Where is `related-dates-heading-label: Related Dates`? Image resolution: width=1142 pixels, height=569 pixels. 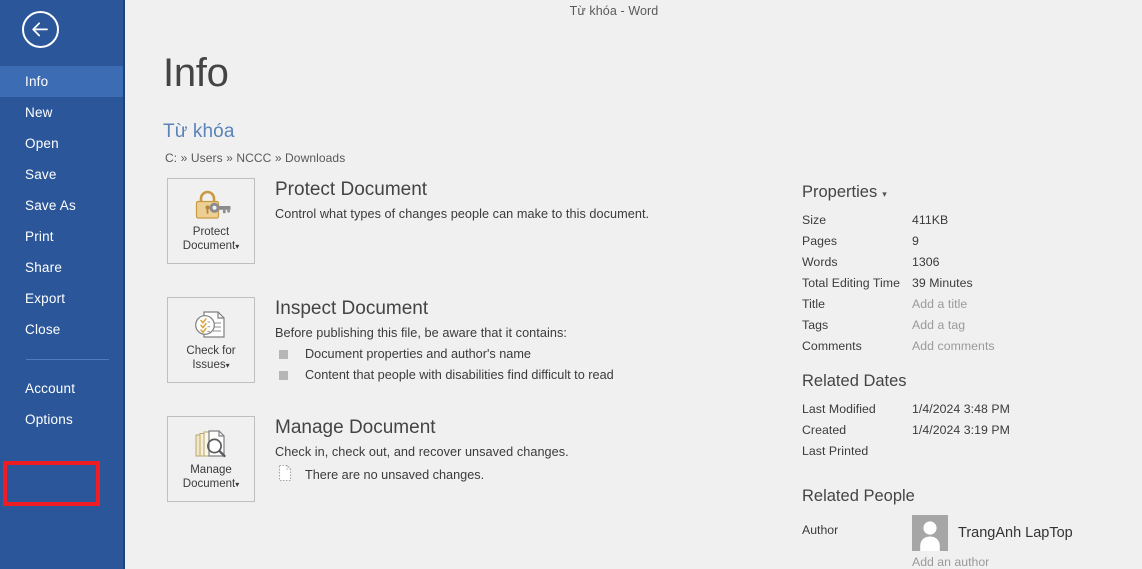
related-dates-heading-label: Related Dates is located at coordinates (854, 381).